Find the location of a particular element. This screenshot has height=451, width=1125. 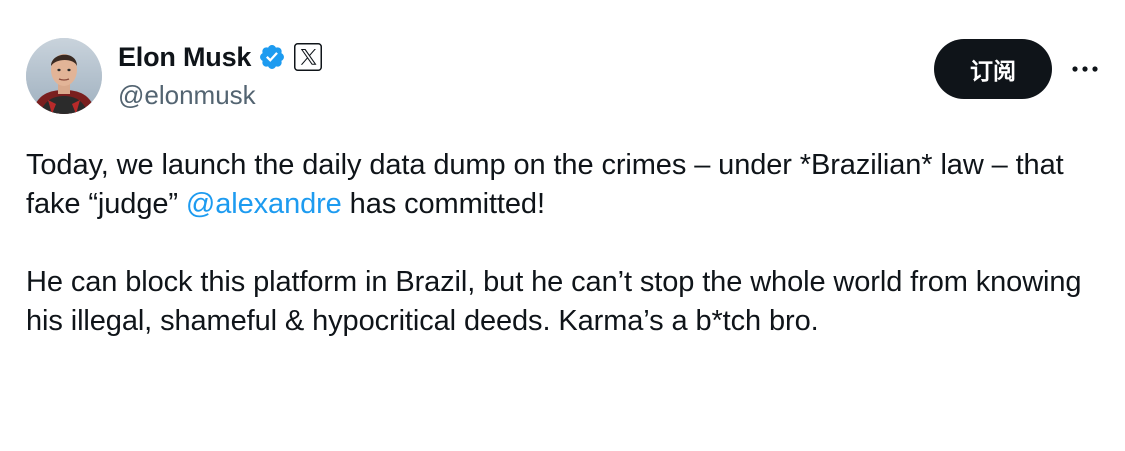

avatar-image is located at coordinates (64, 76).